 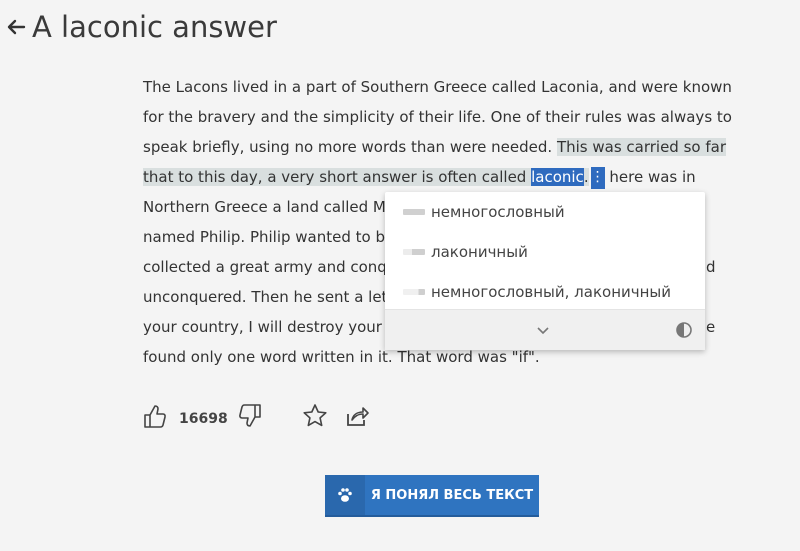 I want to click on text-segment: collected a great army and conqu, so click(x=270, y=267).